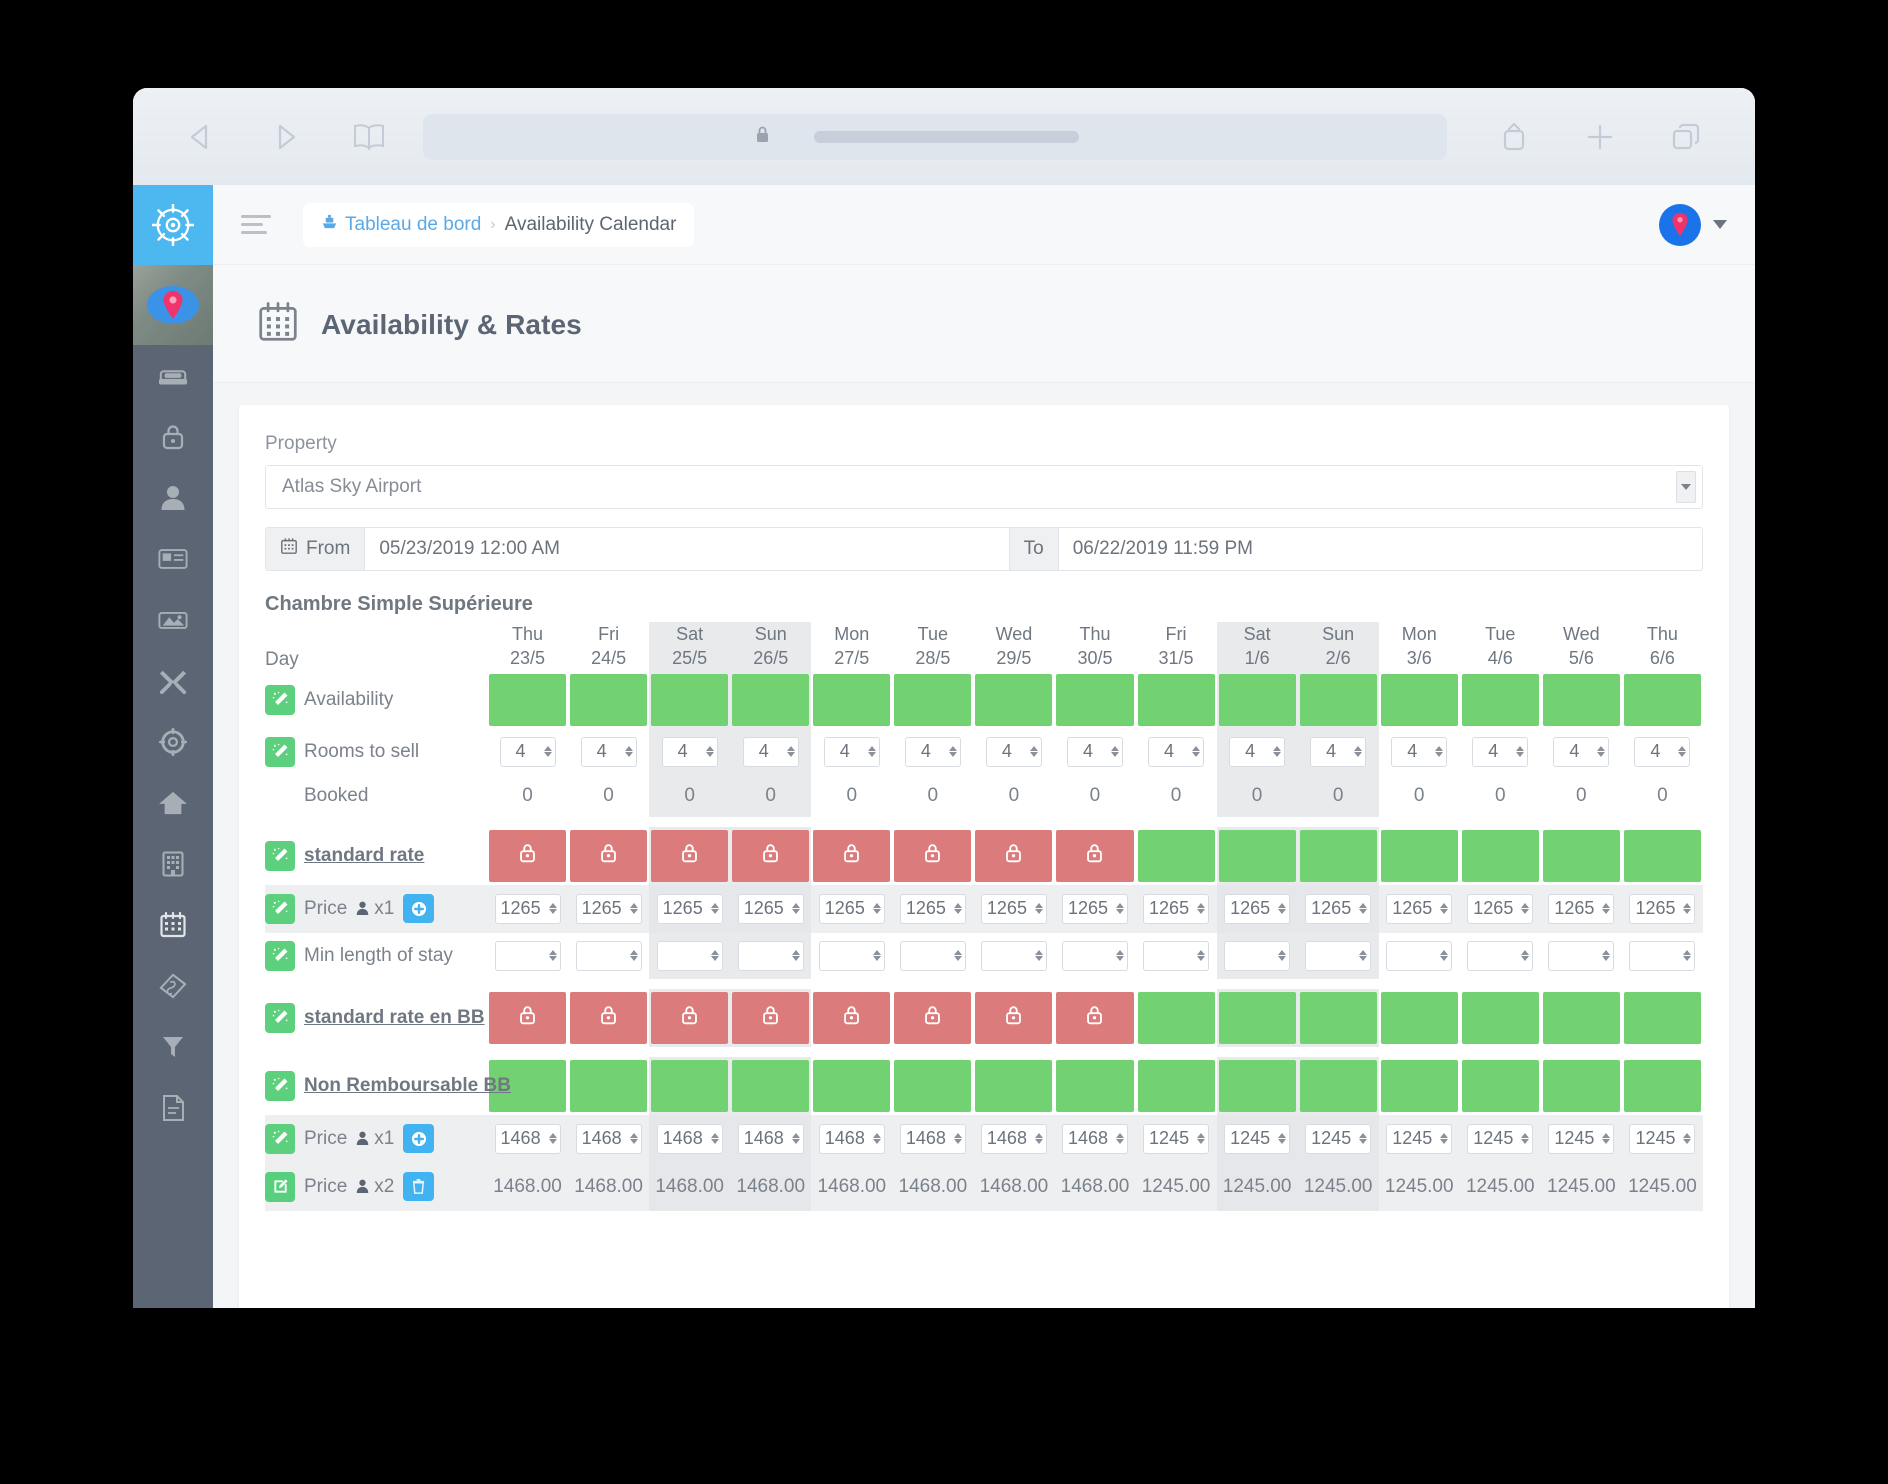 The width and height of the screenshot is (1888, 1484). What do you see at coordinates (173, 802) in the screenshot?
I see `sidebar-item-home` at bounding box center [173, 802].